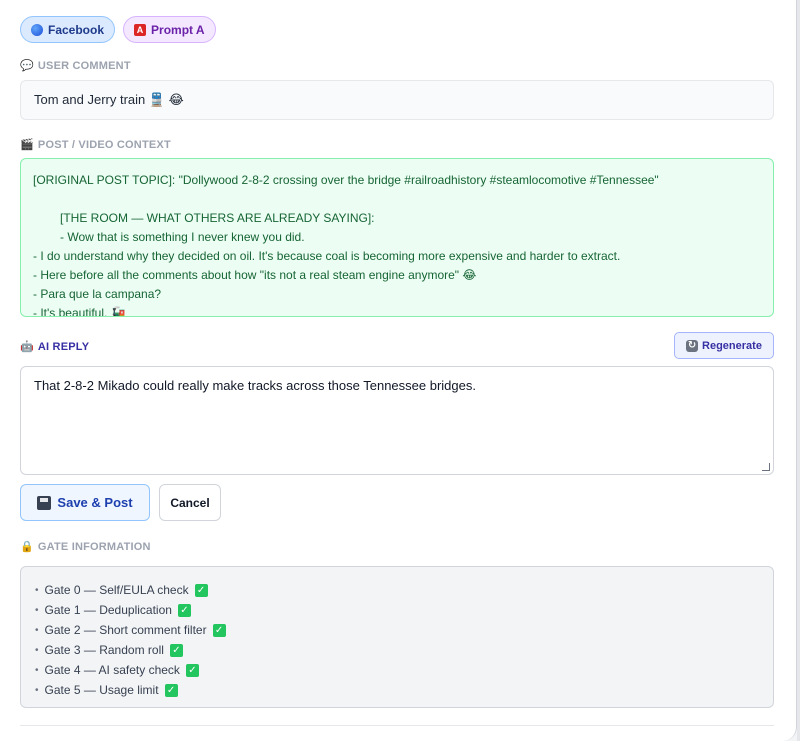  I want to click on save-and-post-button: Save & Post, so click(85, 502).